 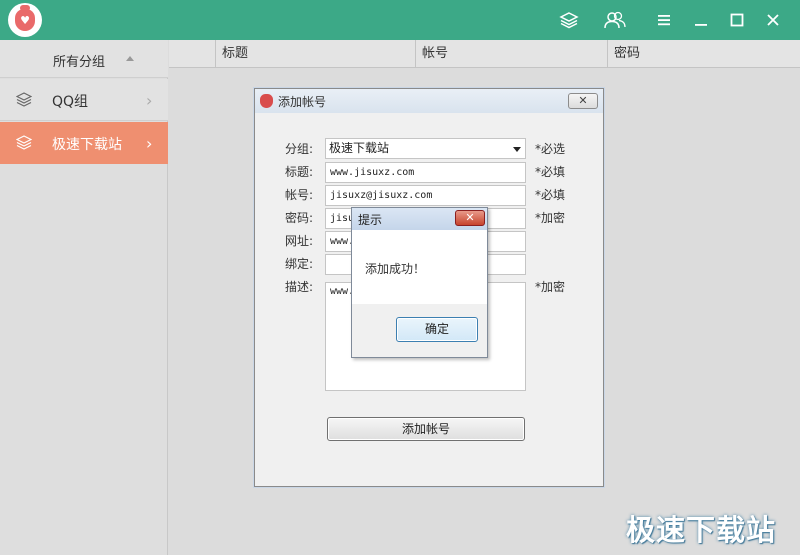 What do you see at coordinates (299, 172) in the screenshot?
I see `title-label: 标题:` at bounding box center [299, 172].